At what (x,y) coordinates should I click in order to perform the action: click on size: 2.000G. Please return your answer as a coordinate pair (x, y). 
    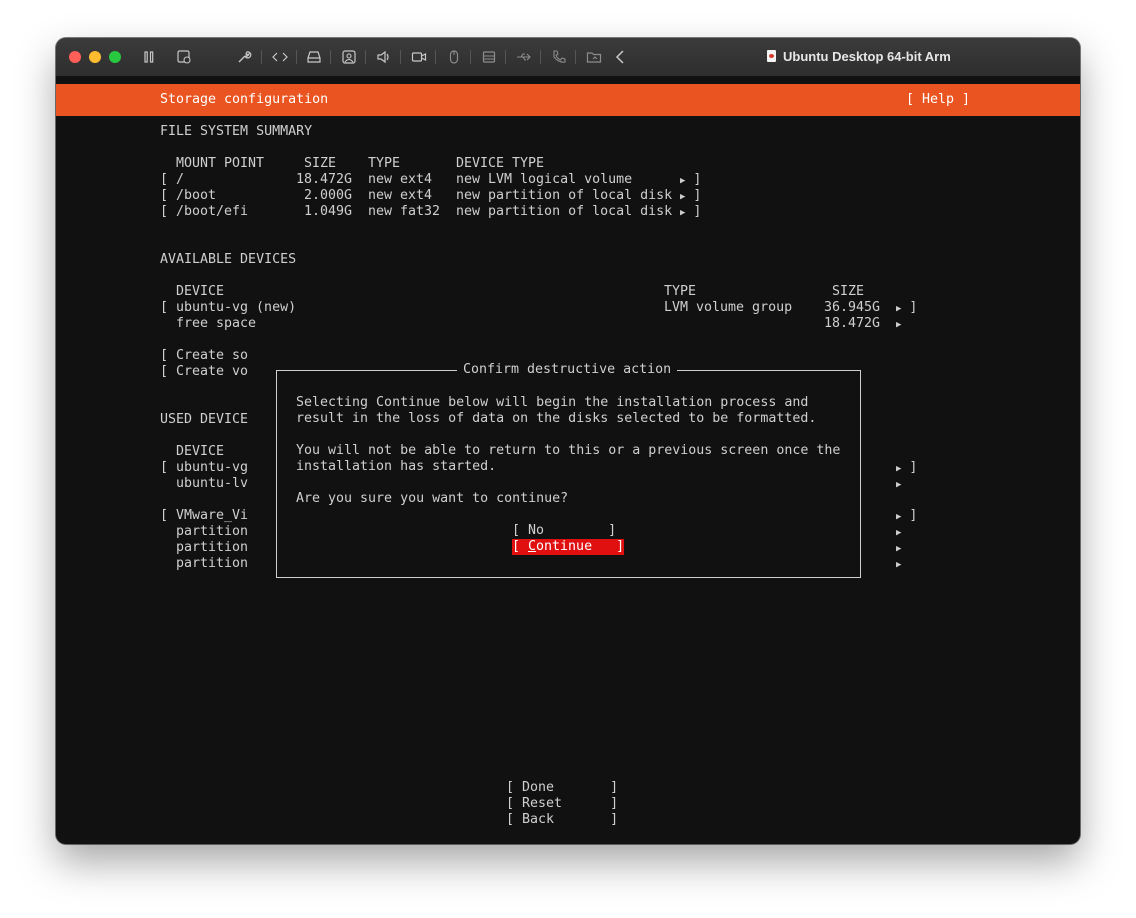
    Looking at the image, I should click on (328, 195).